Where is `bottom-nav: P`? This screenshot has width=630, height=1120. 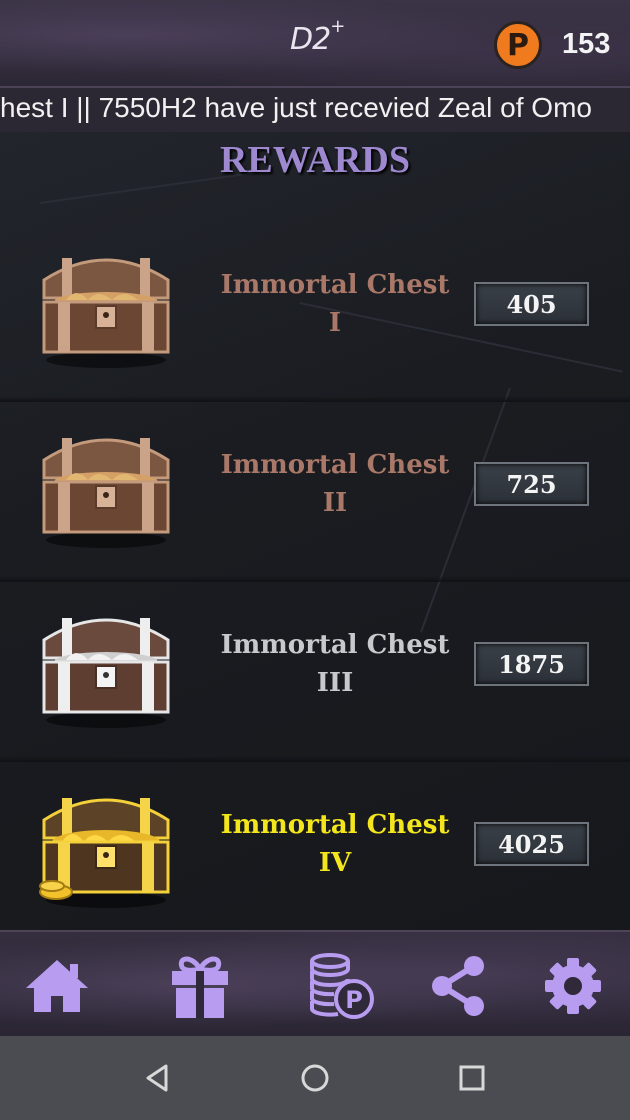
bottom-nav: P is located at coordinates (315, 983).